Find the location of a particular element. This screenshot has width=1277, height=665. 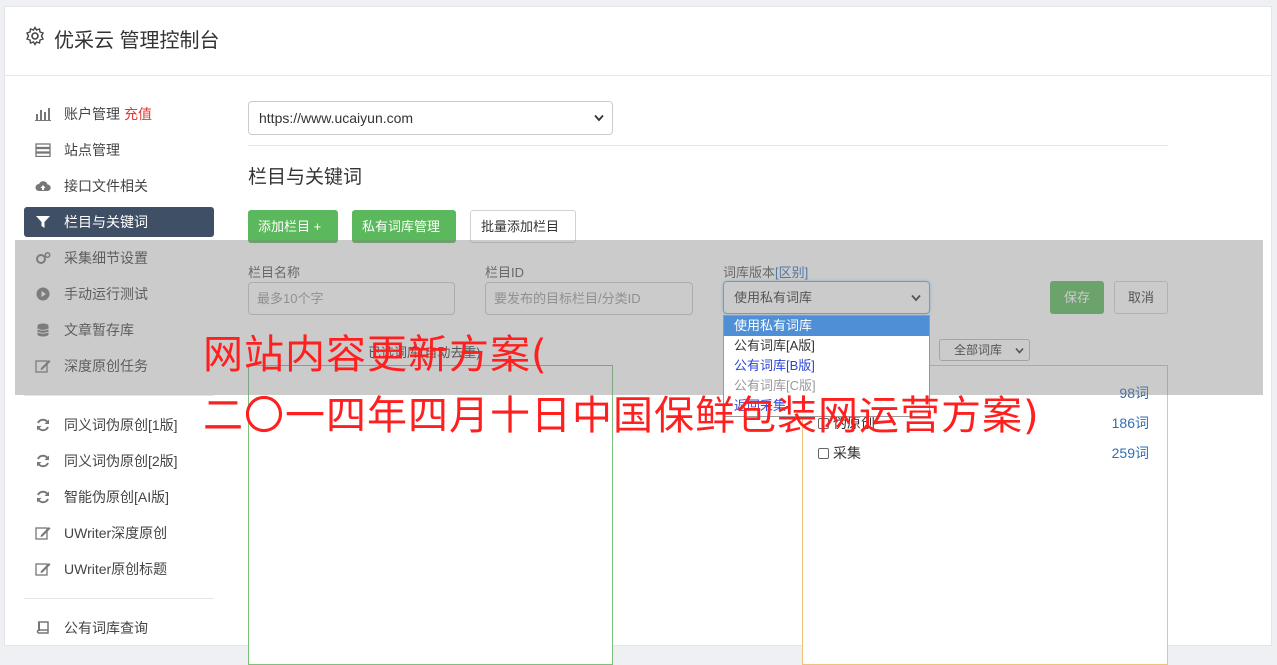

bar-chart-icon is located at coordinates (43, 114).